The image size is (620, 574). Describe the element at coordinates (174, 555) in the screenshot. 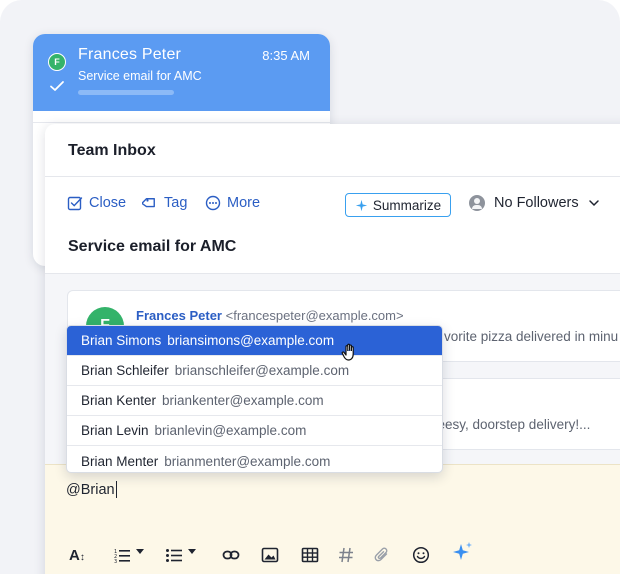

I see `bullet-list-glyph` at that location.